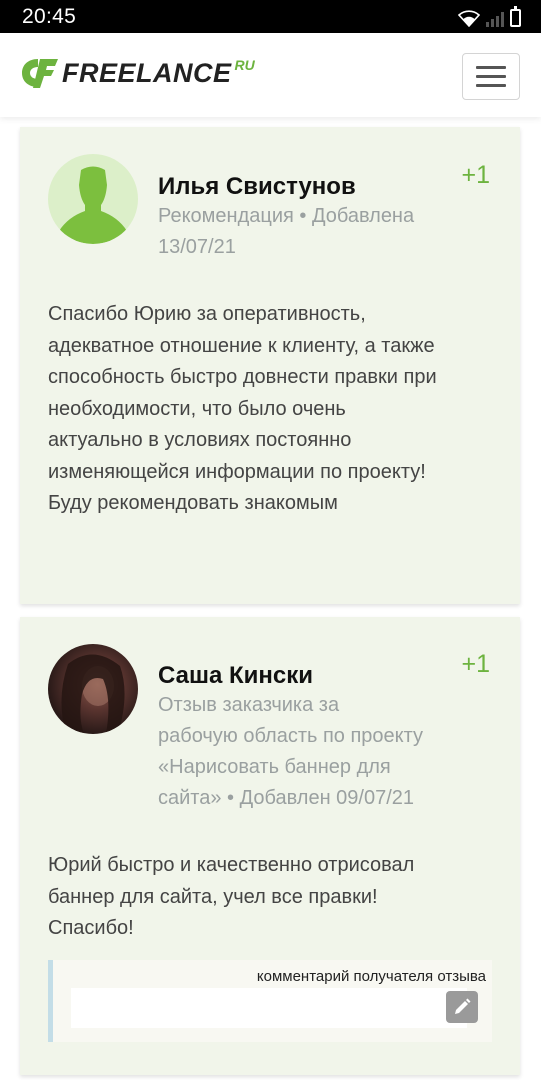 This screenshot has height=1080, width=541. Describe the element at coordinates (270, 16) in the screenshot. I see `status-bar: 20:45` at that location.